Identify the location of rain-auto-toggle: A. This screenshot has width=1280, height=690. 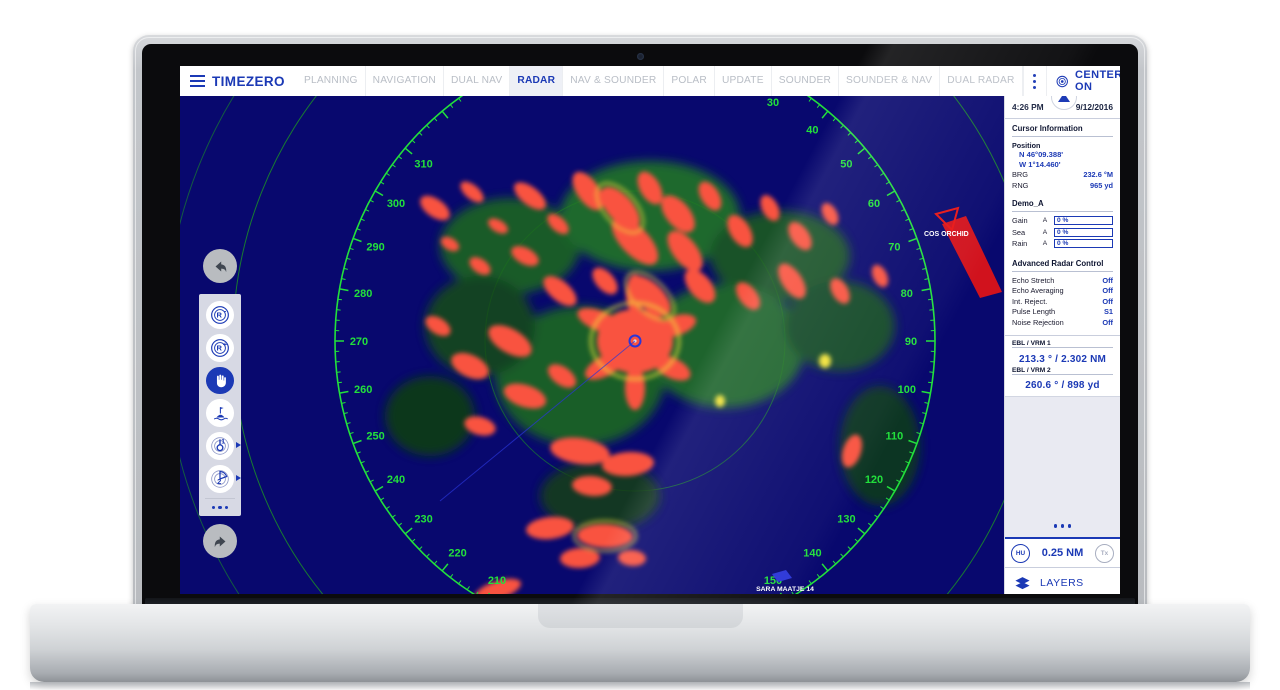
(1045, 243).